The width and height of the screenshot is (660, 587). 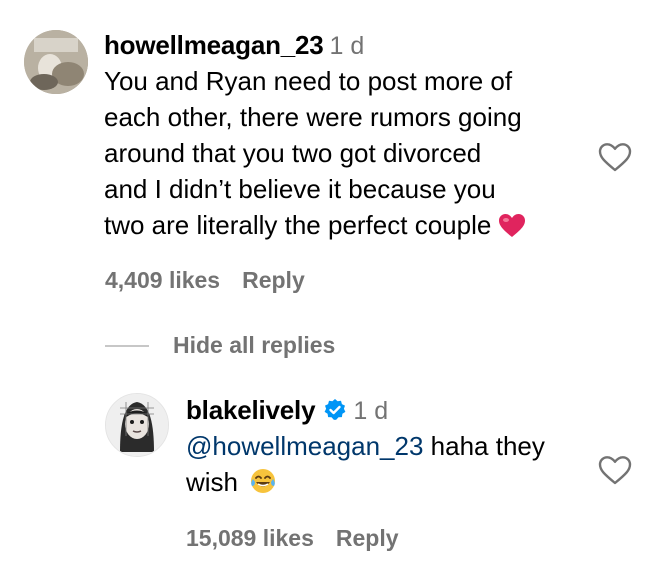 I want to click on comment-text-line: each other, there were rumors going, so click(x=313, y=117).